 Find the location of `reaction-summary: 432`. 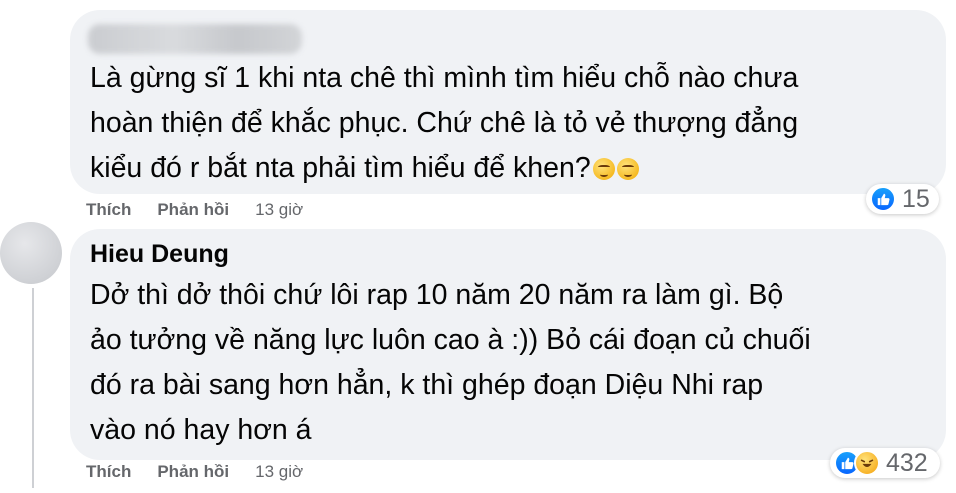

reaction-summary: 432 is located at coordinates (885, 463).